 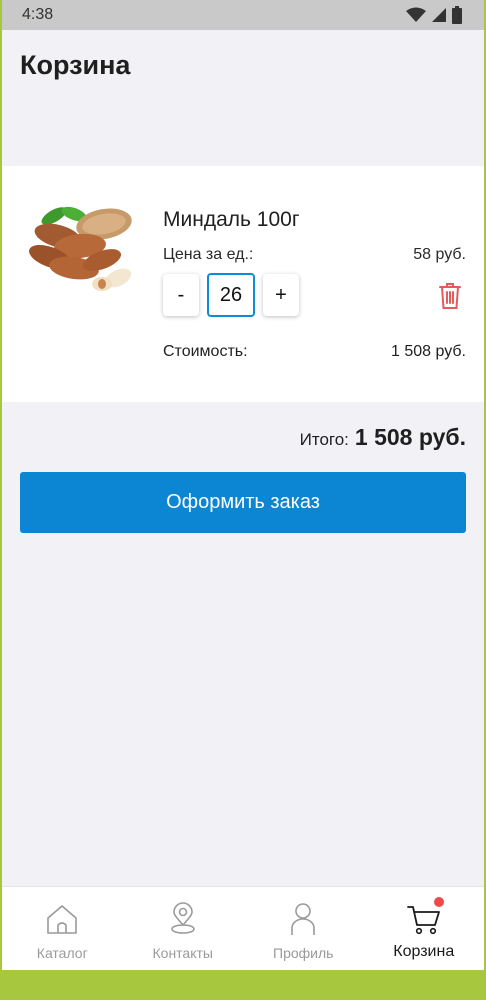 I want to click on nav-label-profile: Профиль, so click(x=303, y=953).